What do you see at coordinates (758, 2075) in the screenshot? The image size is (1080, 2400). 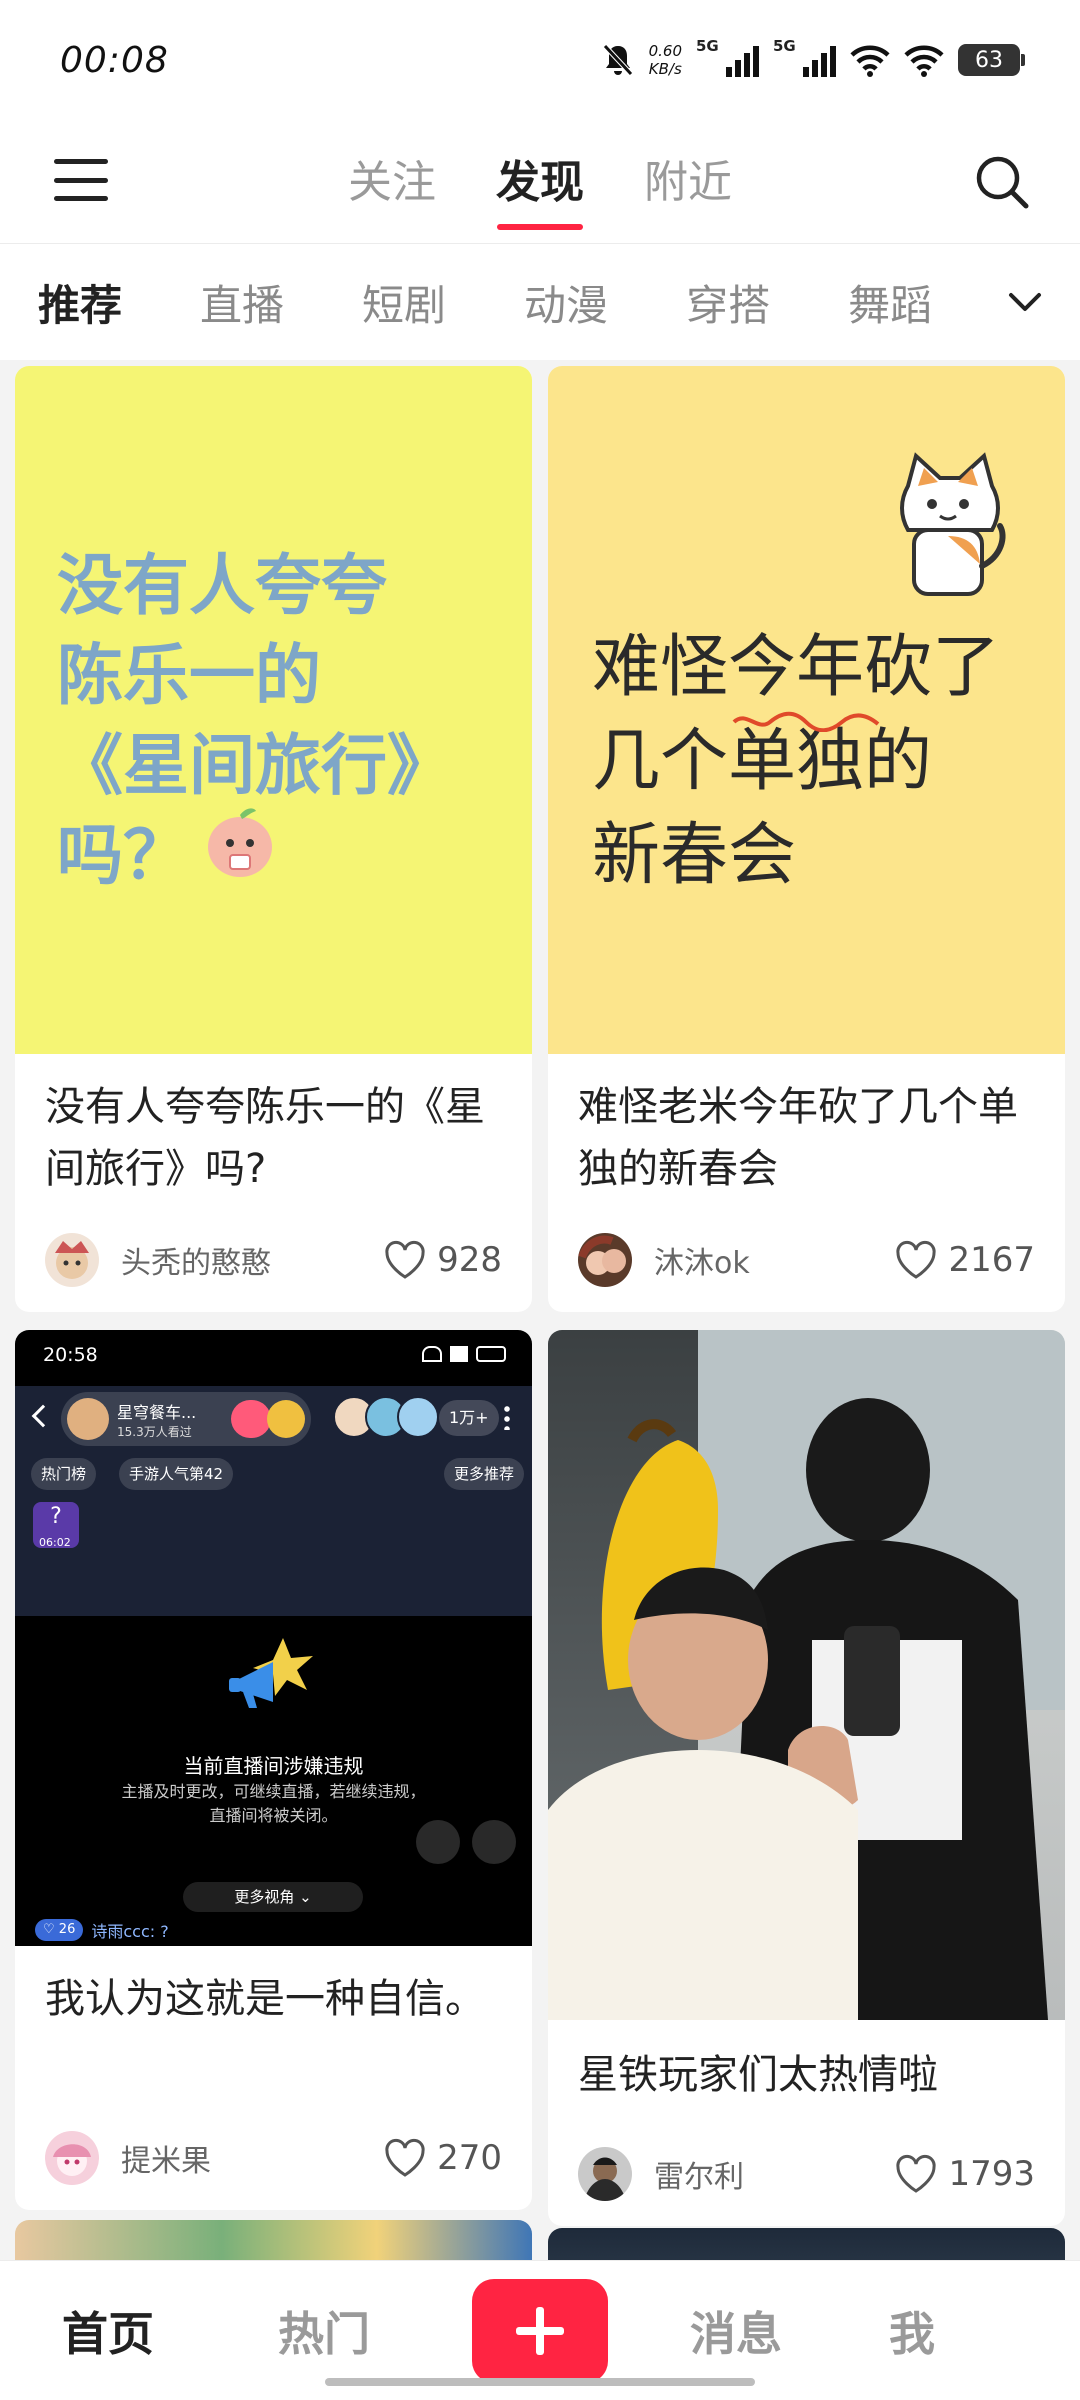 I see `card-title: 星铁玩家们太热情啦` at bounding box center [758, 2075].